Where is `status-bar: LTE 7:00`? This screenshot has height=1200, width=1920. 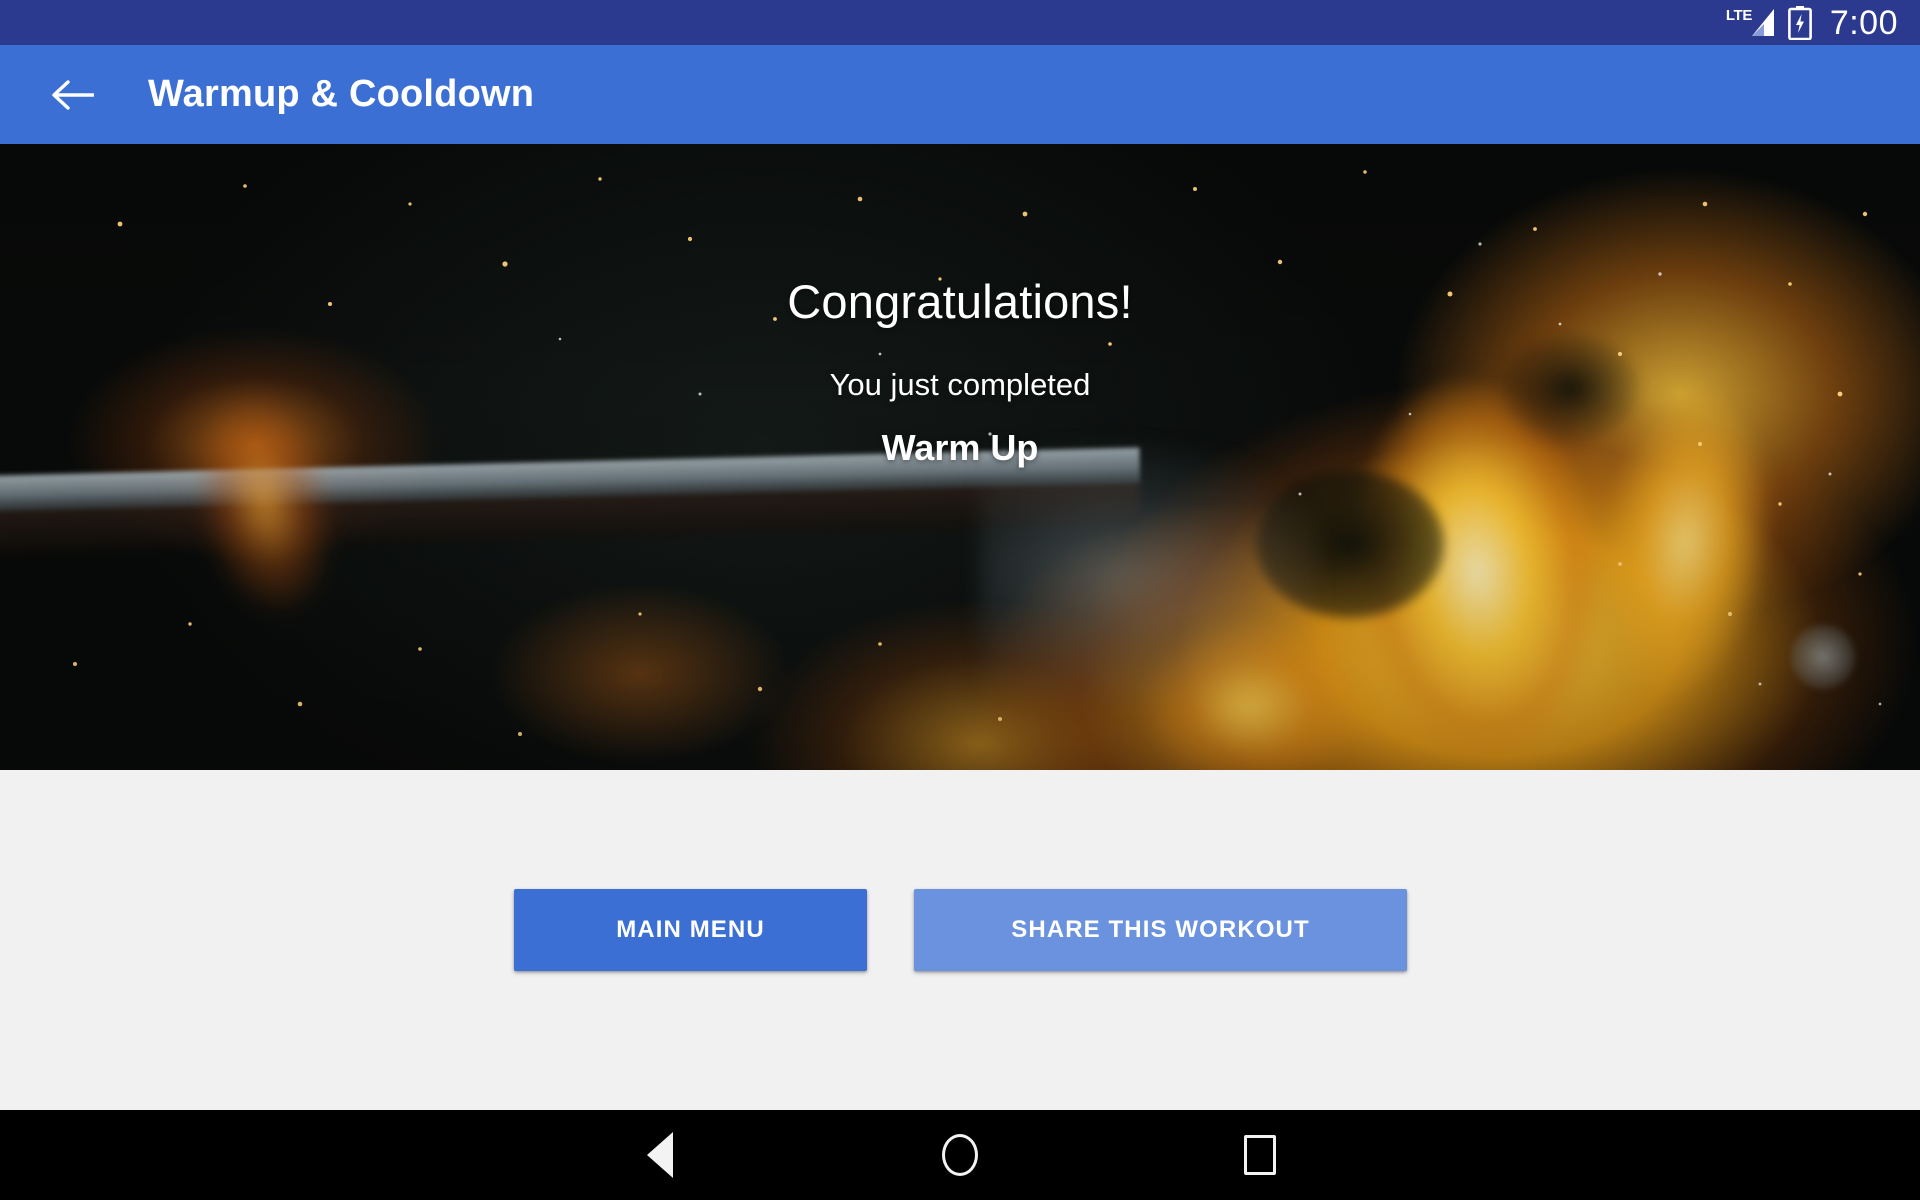 status-bar: LTE 7:00 is located at coordinates (960, 22).